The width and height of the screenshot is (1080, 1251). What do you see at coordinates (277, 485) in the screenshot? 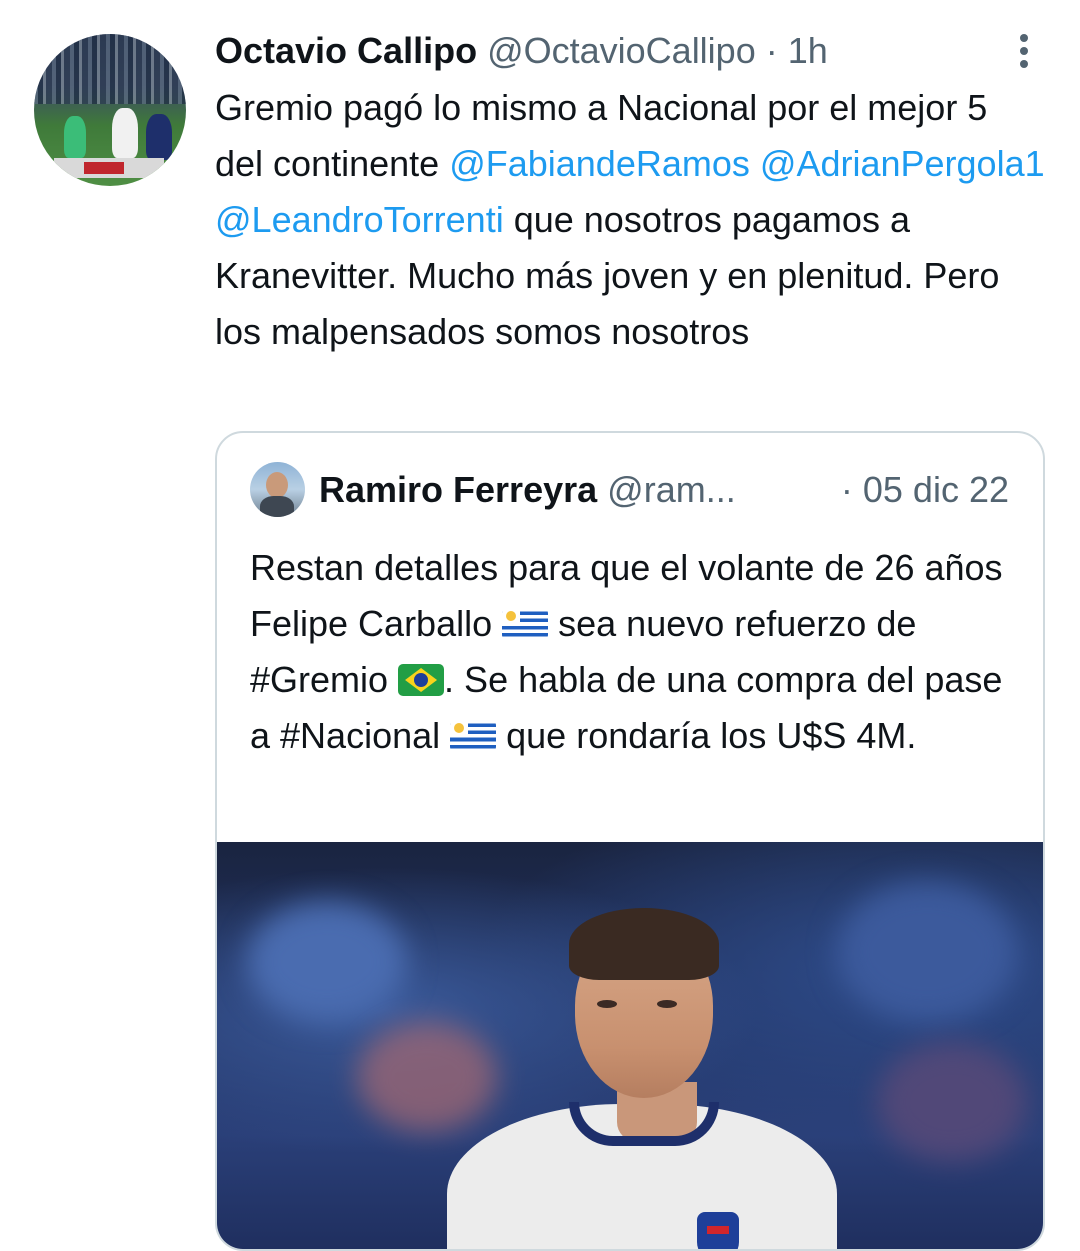
I see `avatar-face` at bounding box center [277, 485].